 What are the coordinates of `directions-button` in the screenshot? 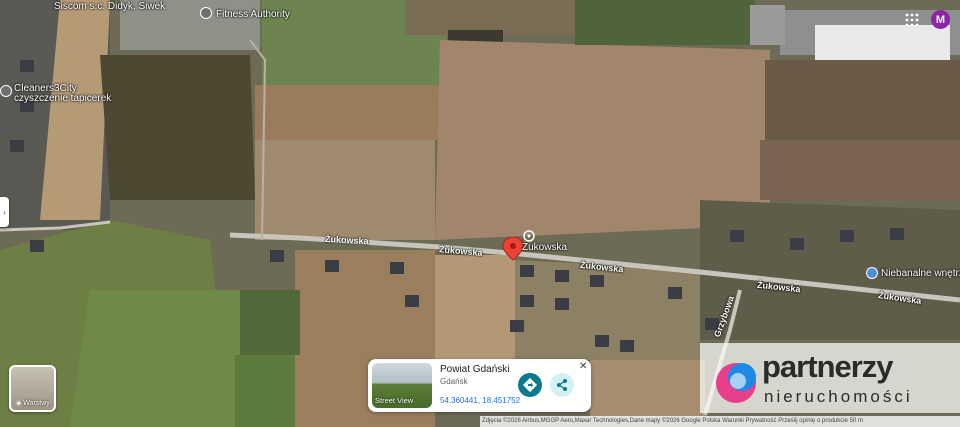 It's located at (530, 385).